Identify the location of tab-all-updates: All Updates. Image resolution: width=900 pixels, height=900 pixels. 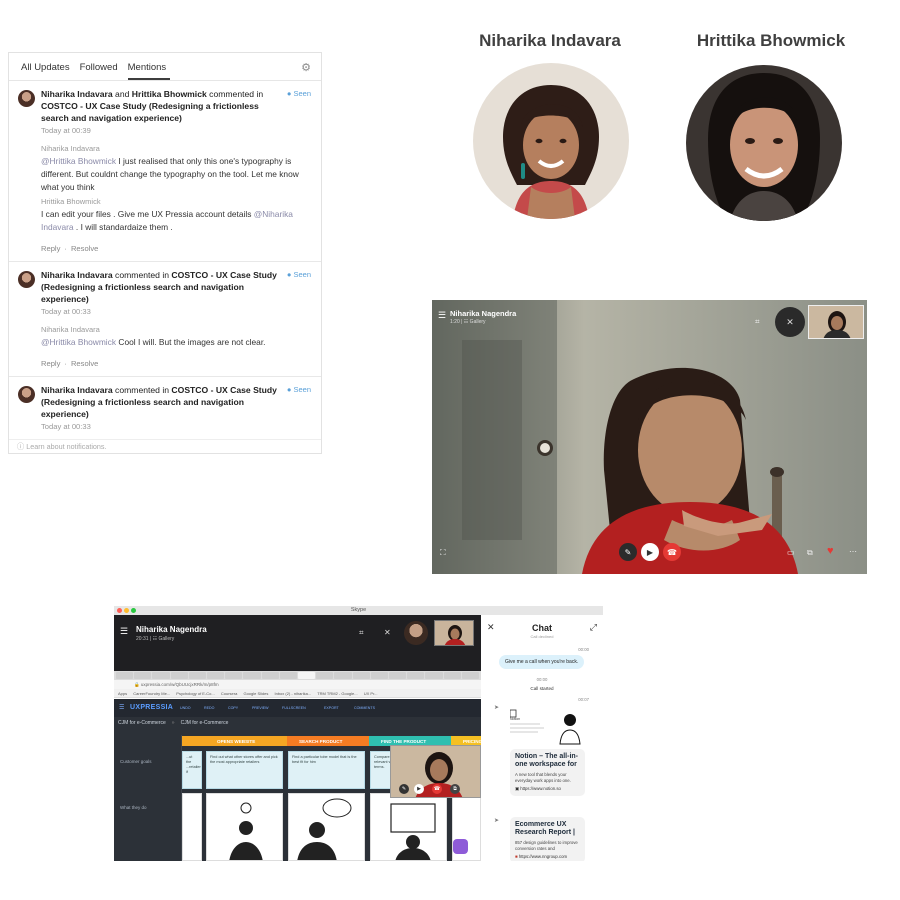
(47, 71).